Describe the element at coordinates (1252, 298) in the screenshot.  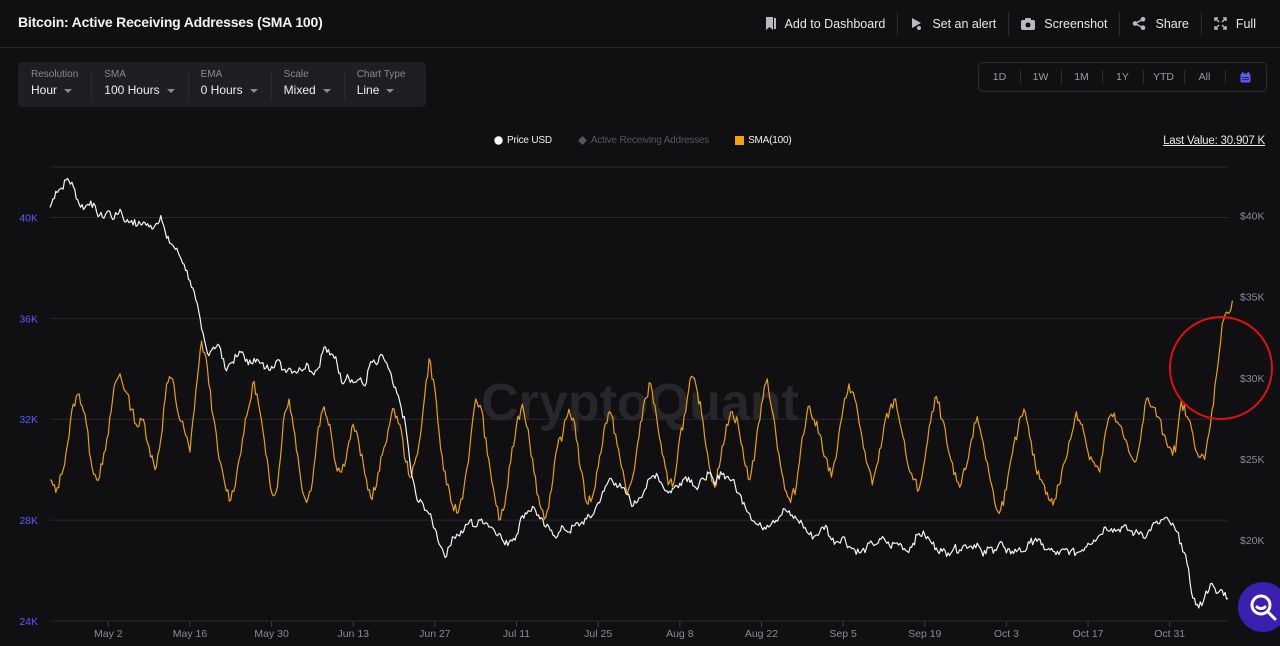
I see `right-axis-tick-label: $35K` at that location.